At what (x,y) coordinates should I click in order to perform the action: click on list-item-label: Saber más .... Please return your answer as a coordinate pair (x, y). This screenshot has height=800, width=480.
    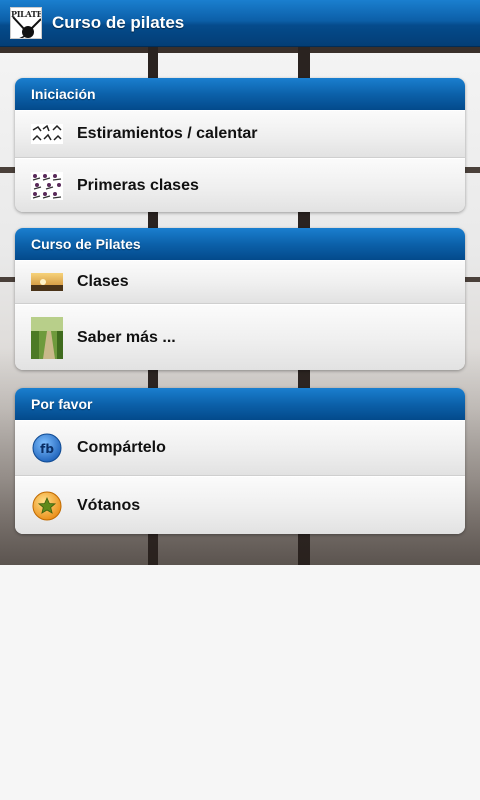
    Looking at the image, I should click on (126, 337).